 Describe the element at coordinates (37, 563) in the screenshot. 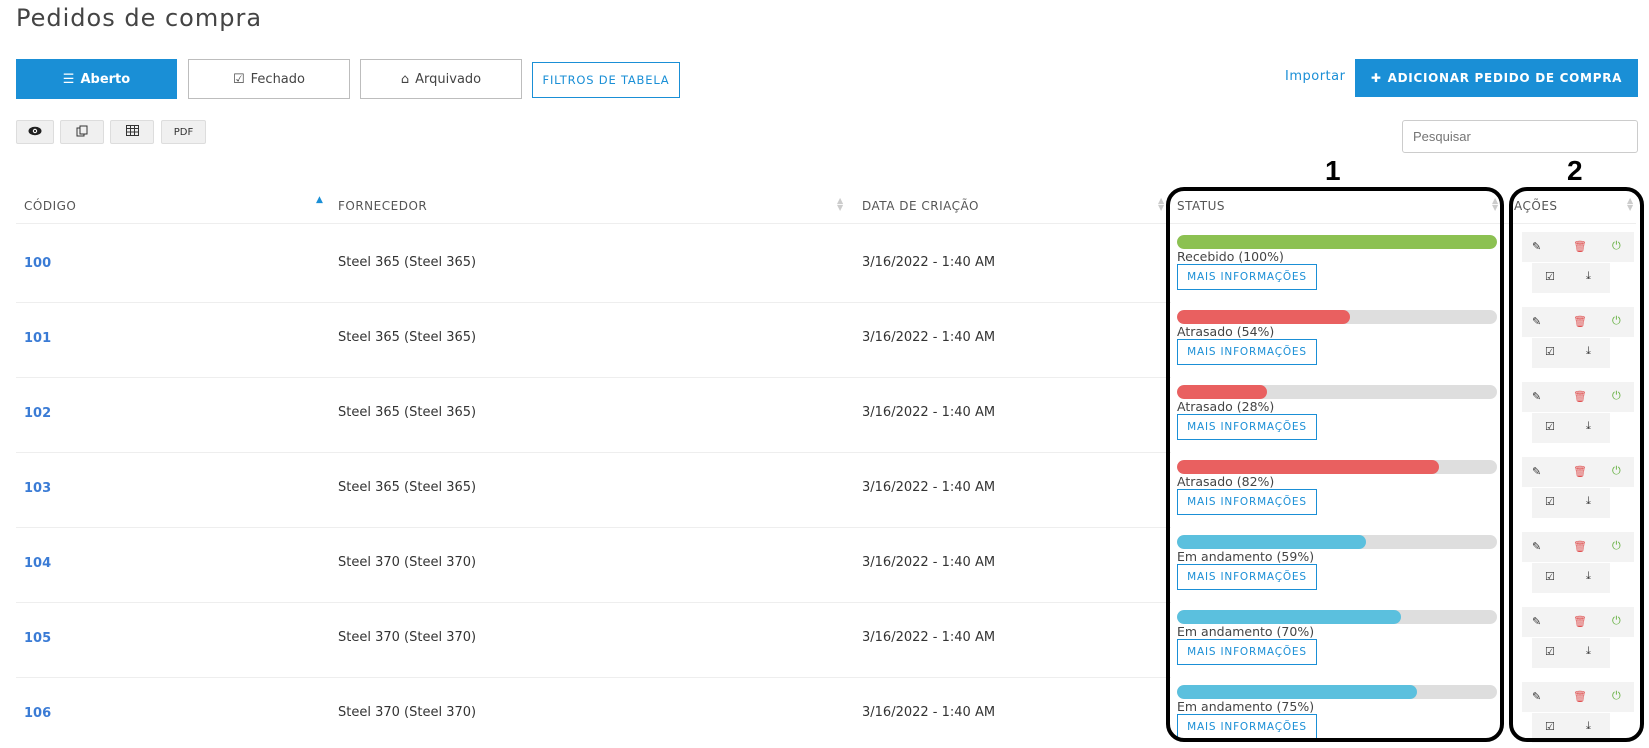

I see `order-code-link: 104` at that location.